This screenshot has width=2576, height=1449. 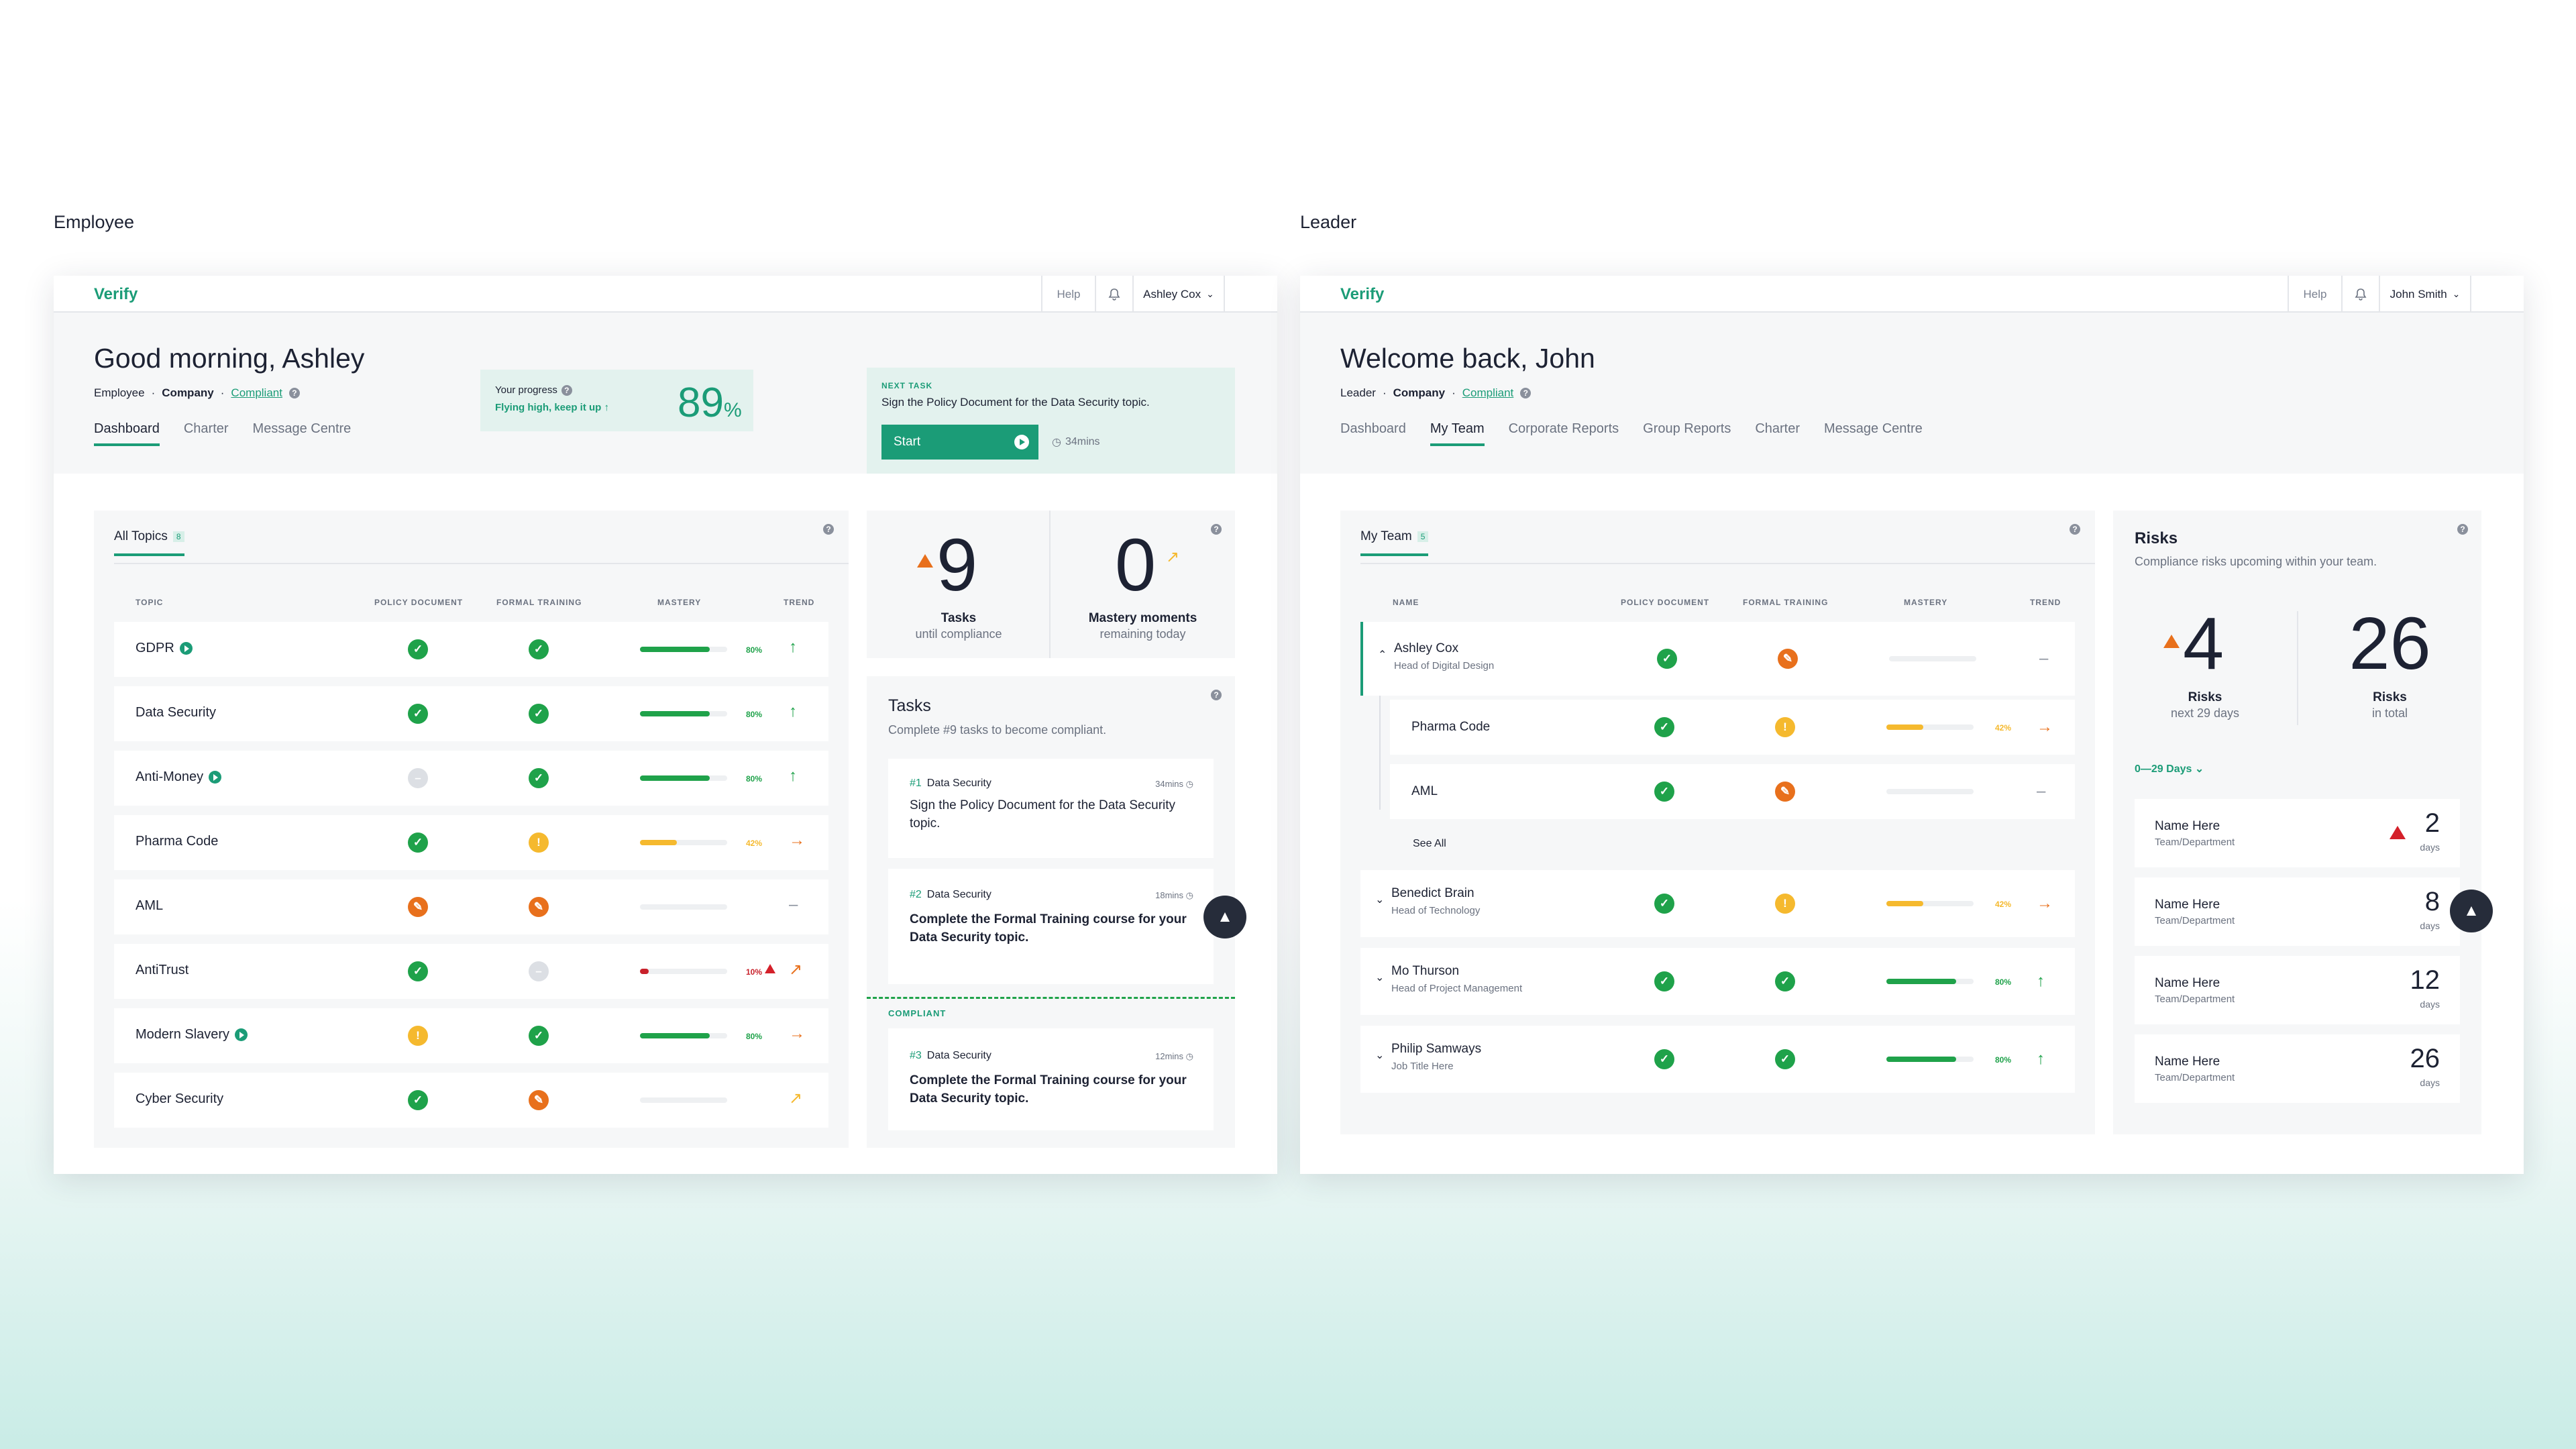 I want to click on main-tabs: Dashboard Charter Message Centre, so click(x=222, y=433).